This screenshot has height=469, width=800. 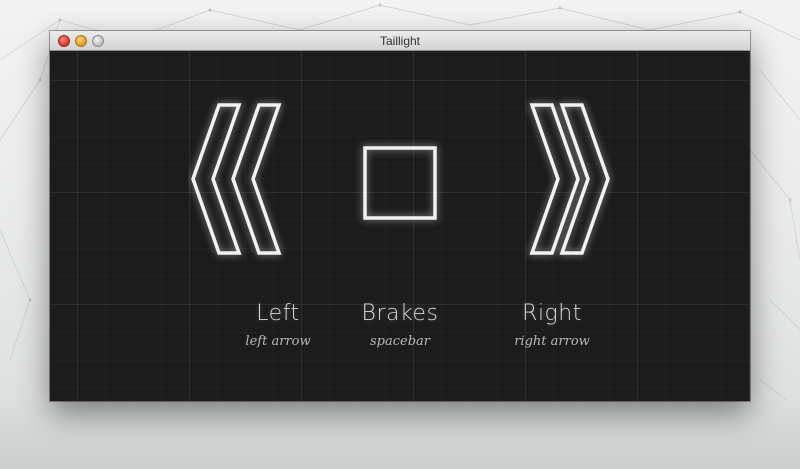 I want to click on title-bar: Taillight, so click(x=400, y=41).